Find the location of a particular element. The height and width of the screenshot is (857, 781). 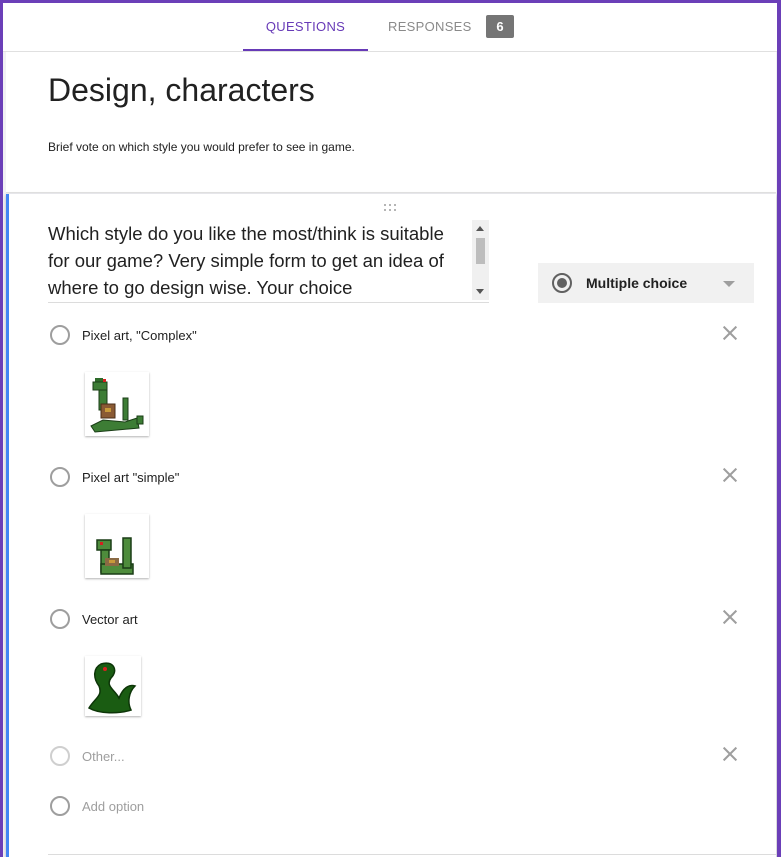

divider is located at coordinates (412, 854).